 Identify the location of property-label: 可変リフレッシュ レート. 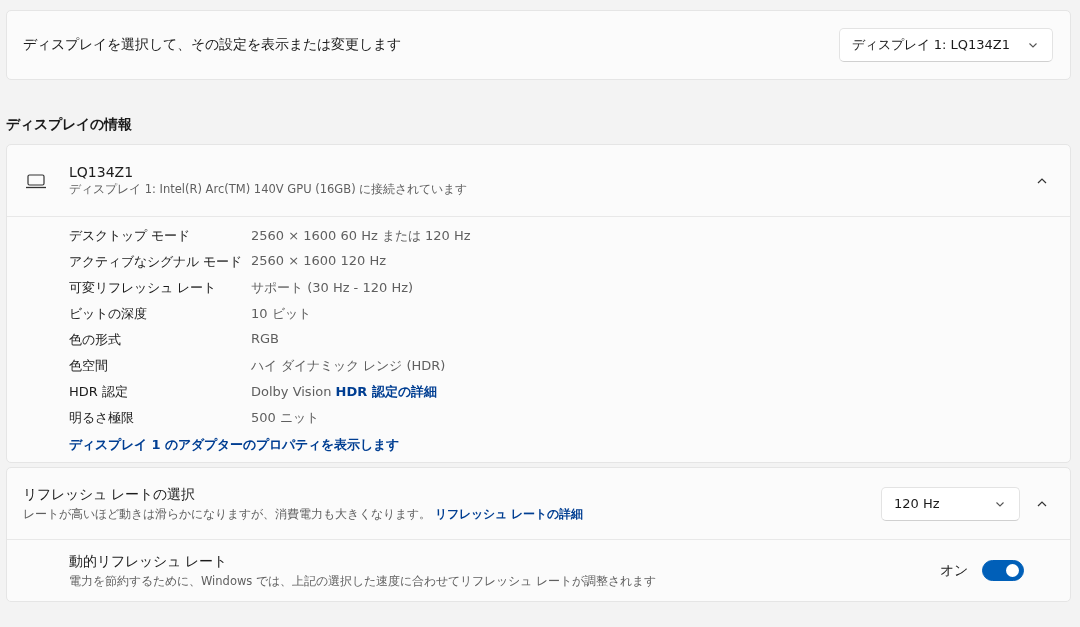
(143, 288).